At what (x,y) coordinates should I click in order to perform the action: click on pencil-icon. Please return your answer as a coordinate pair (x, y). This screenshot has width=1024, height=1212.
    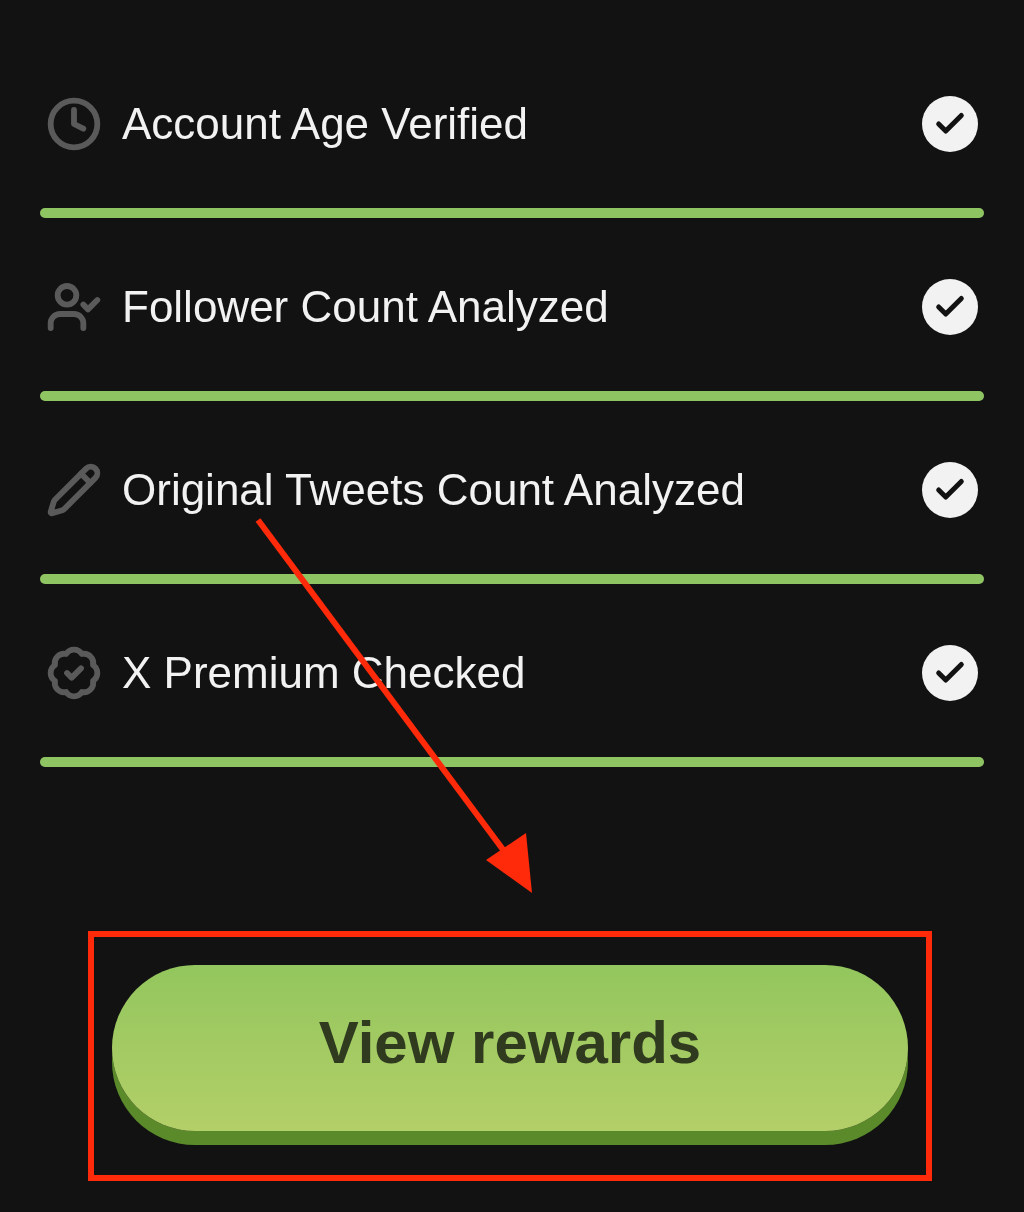
    Looking at the image, I should click on (74, 490).